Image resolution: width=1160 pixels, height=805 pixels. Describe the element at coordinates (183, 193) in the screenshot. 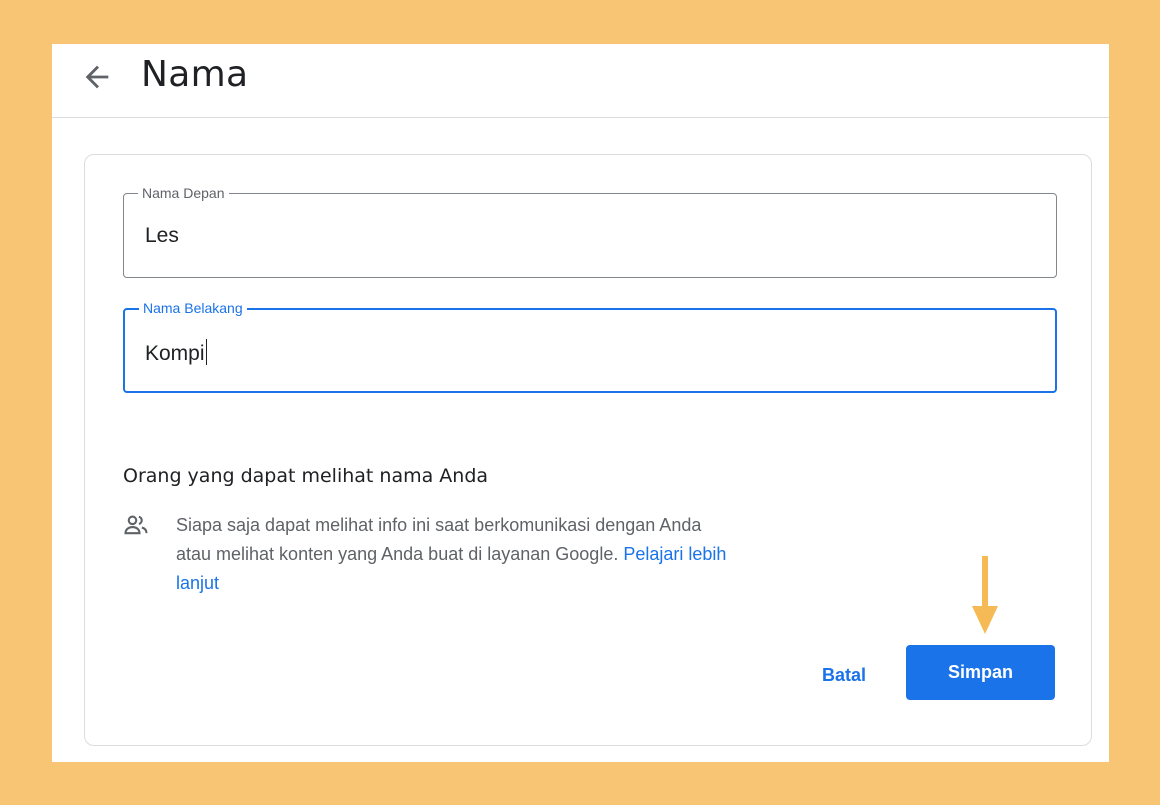

I see `first-name-label: Nama Depan` at that location.